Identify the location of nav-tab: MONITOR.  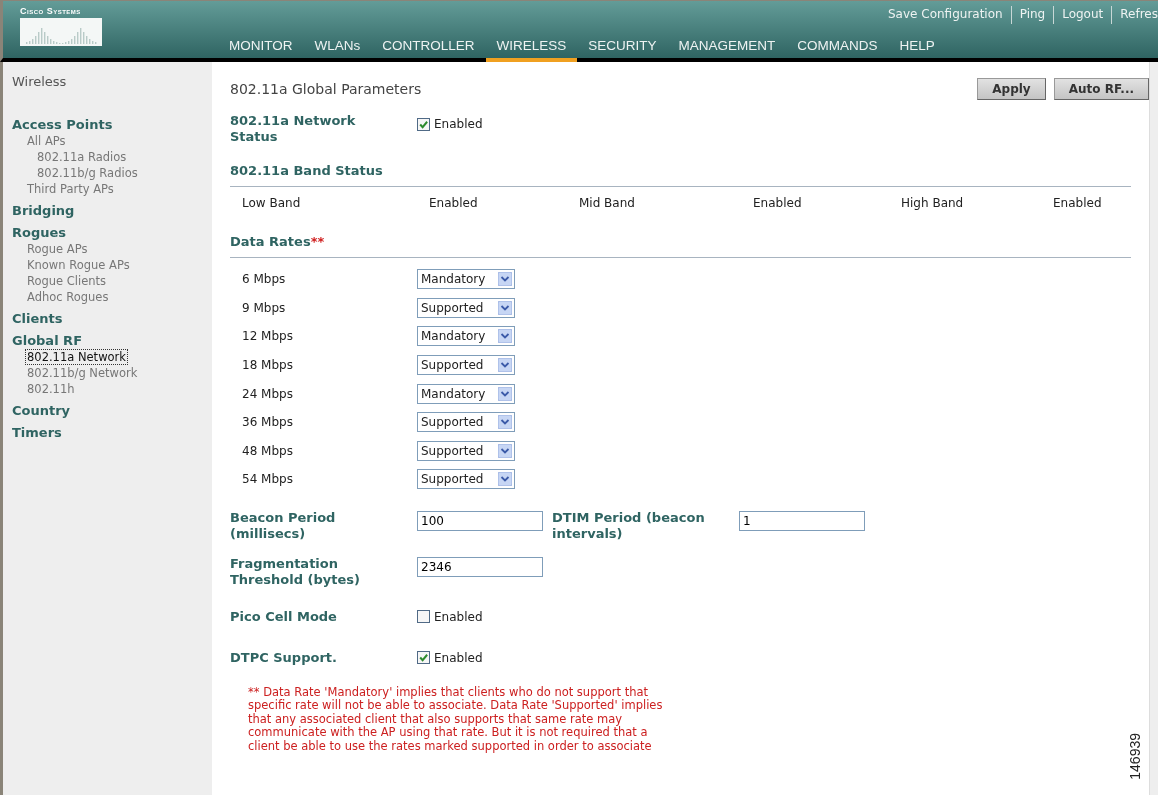
(261, 50).